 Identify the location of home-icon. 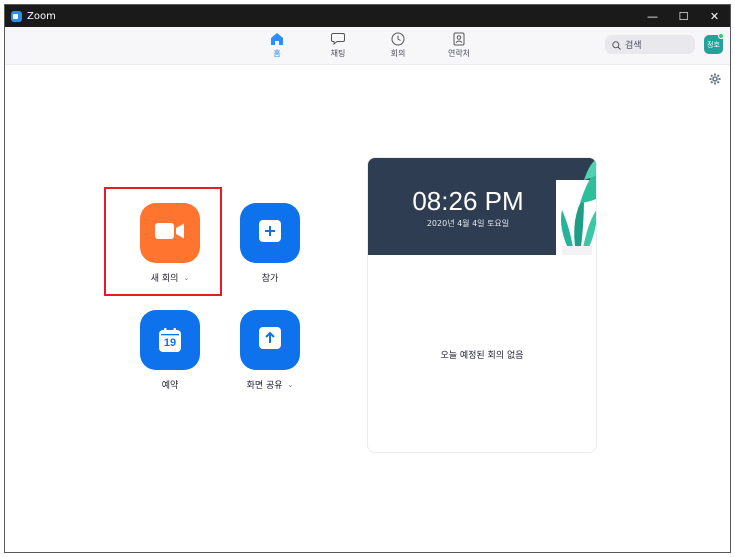
(277, 38).